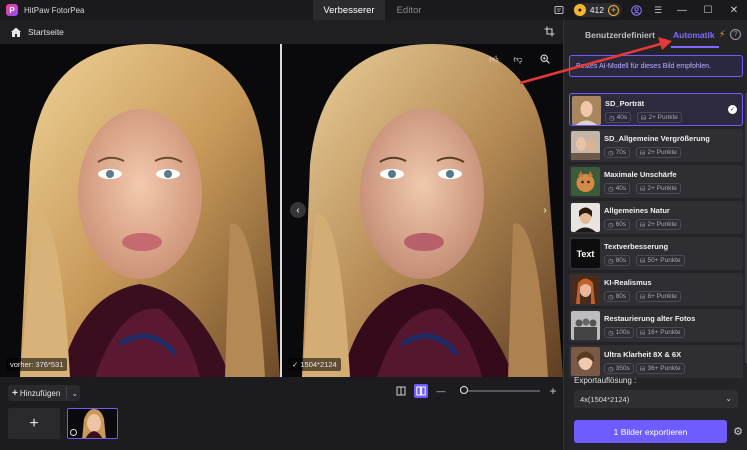  What do you see at coordinates (621, 188) in the screenshot?
I see `model-time: 40s` at bounding box center [621, 188].